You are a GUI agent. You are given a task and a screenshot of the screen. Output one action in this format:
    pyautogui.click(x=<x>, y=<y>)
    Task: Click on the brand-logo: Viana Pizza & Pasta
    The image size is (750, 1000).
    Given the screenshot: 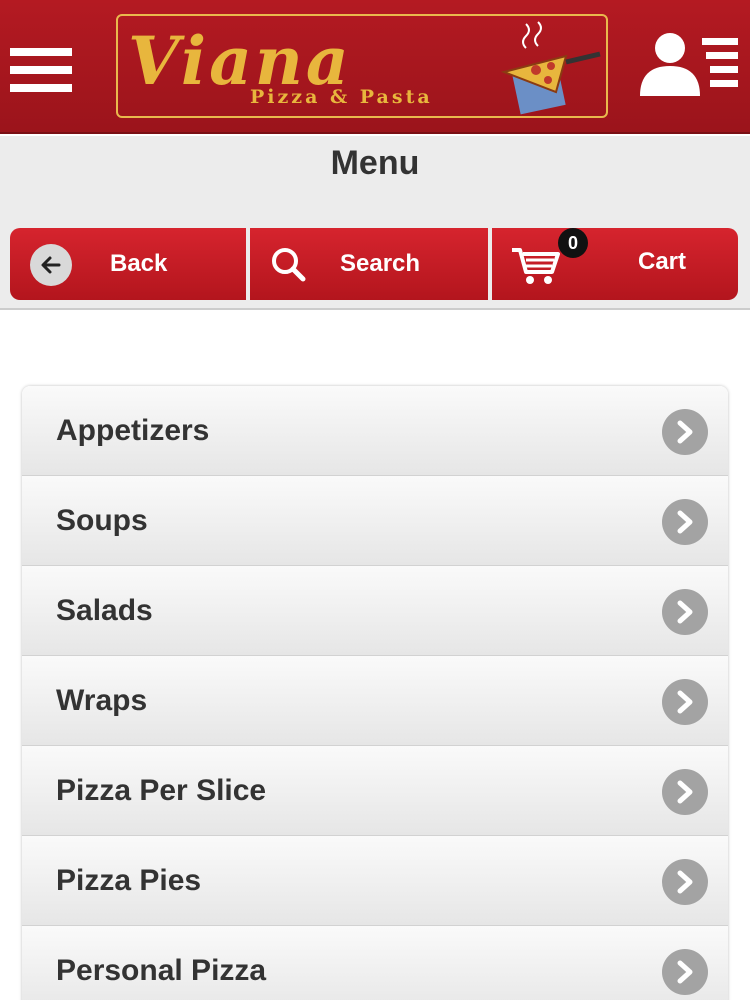 What is the action you would take?
    pyautogui.click(x=362, y=66)
    